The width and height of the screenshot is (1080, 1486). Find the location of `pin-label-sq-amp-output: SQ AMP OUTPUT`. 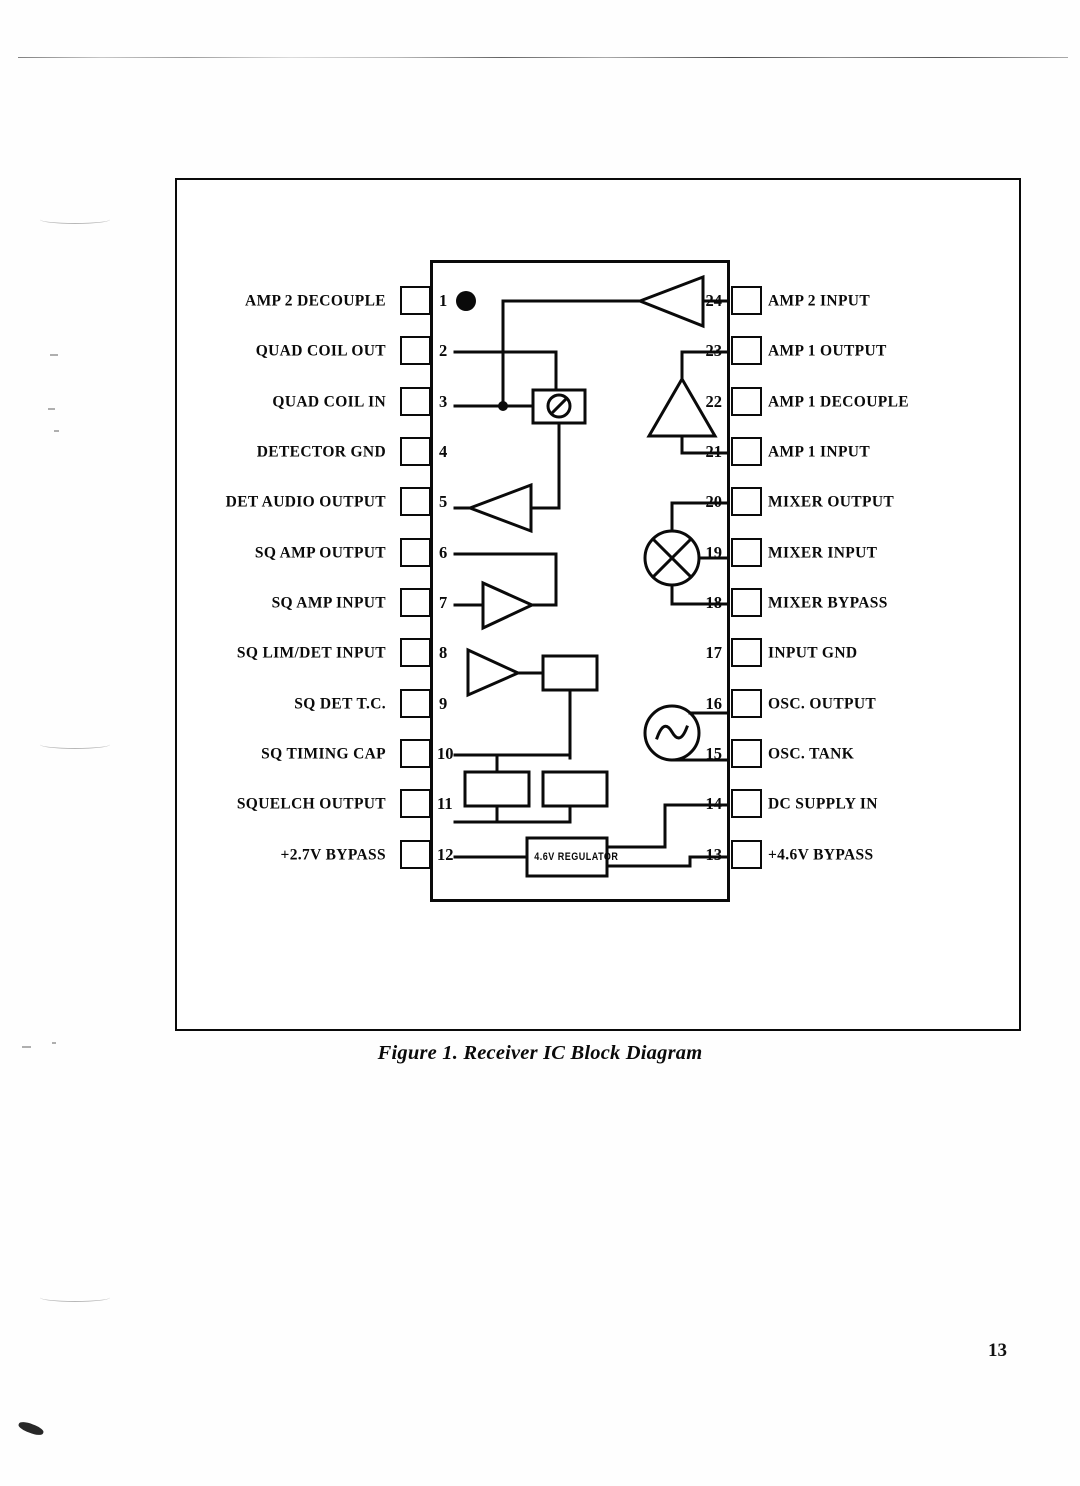

pin-label-sq-amp-output: SQ AMP OUTPUT is located at coordinates (320, 553).